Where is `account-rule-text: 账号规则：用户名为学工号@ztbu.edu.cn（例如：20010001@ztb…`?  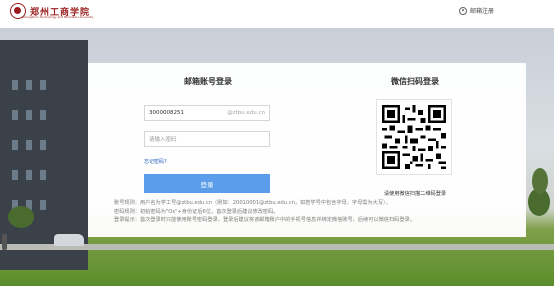 account-rule-text: 账号规则：用户名为学工号@ztbu.edu.cn（例如：20010001@ztb… is located at coordinates (252, 203).